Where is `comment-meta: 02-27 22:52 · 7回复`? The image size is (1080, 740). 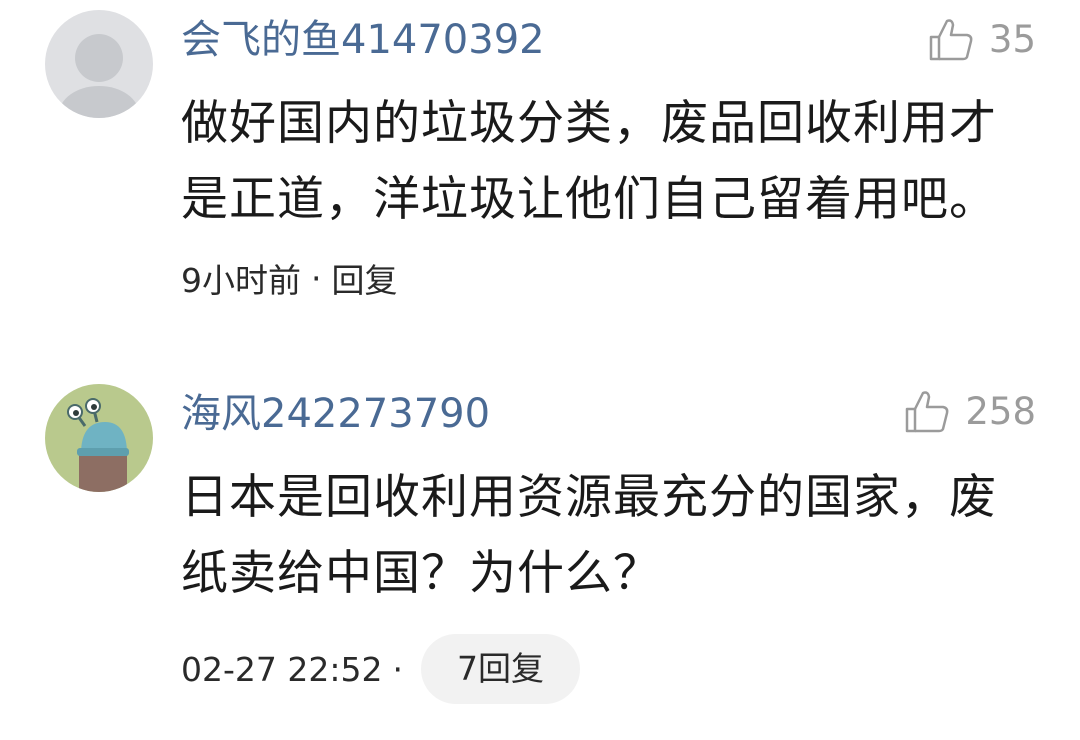
comment-meta: 02-27 22:52 · 7回复 is located at coordinates (380, 669).